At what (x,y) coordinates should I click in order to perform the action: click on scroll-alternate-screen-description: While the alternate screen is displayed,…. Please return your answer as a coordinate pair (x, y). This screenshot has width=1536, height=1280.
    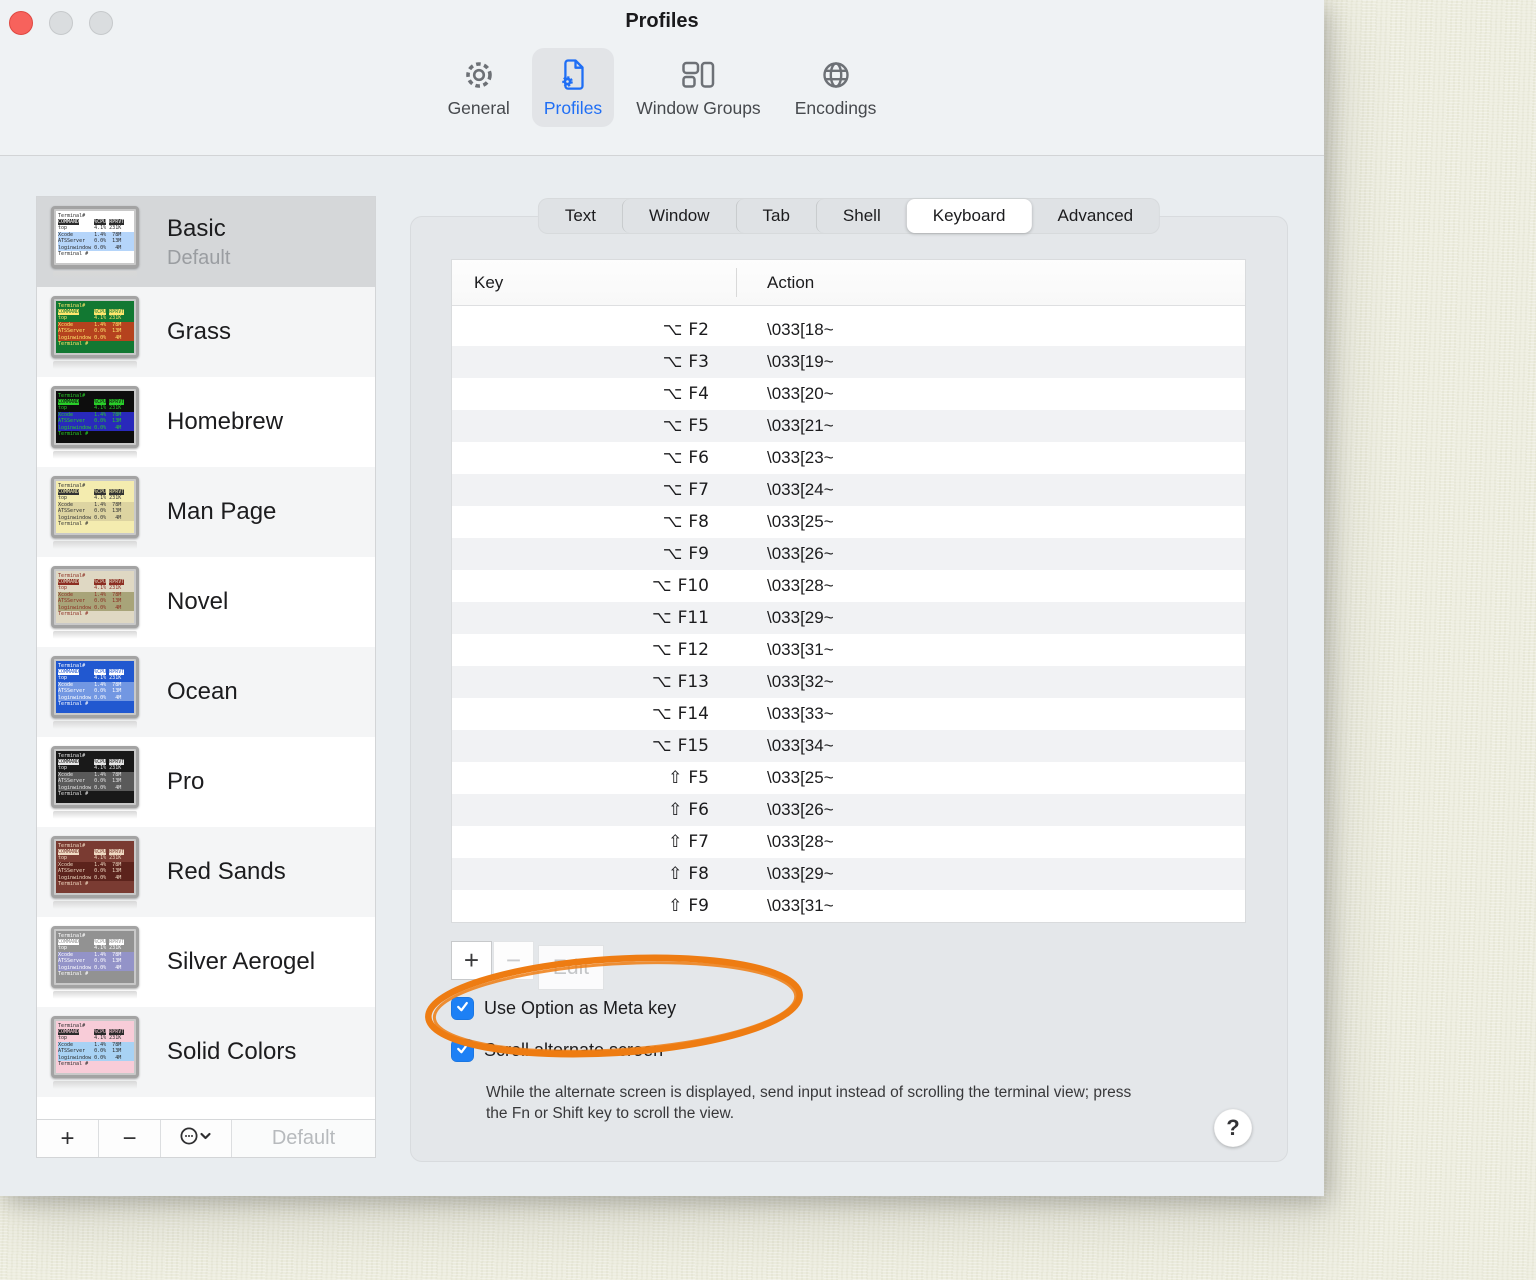
    Looking at the image, I should click on (809, 1103).